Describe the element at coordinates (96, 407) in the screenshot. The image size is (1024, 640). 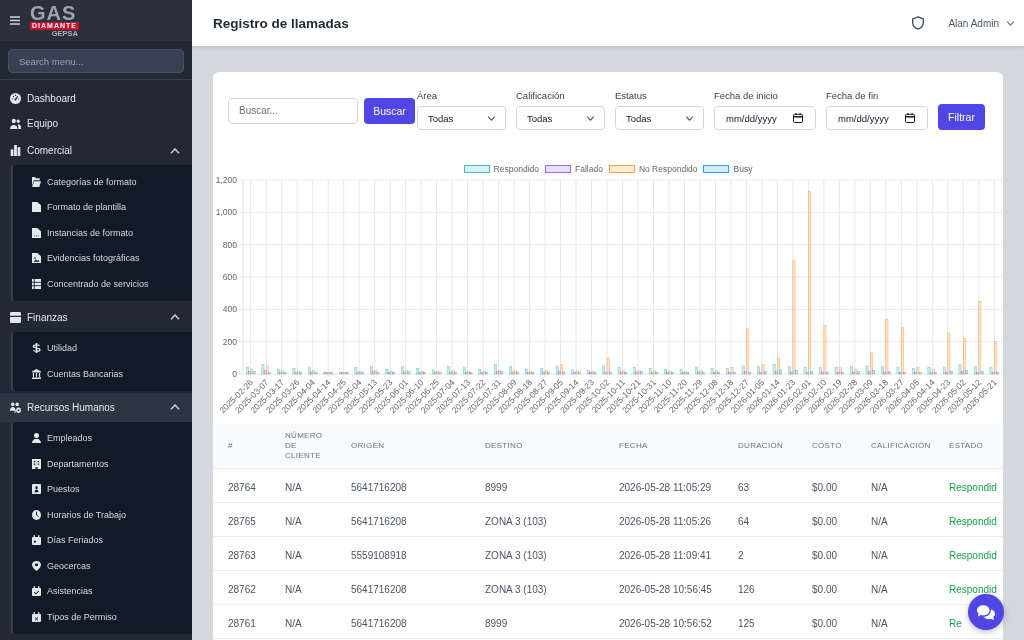
I see `menu-group: Recursos Humanos` at that location.